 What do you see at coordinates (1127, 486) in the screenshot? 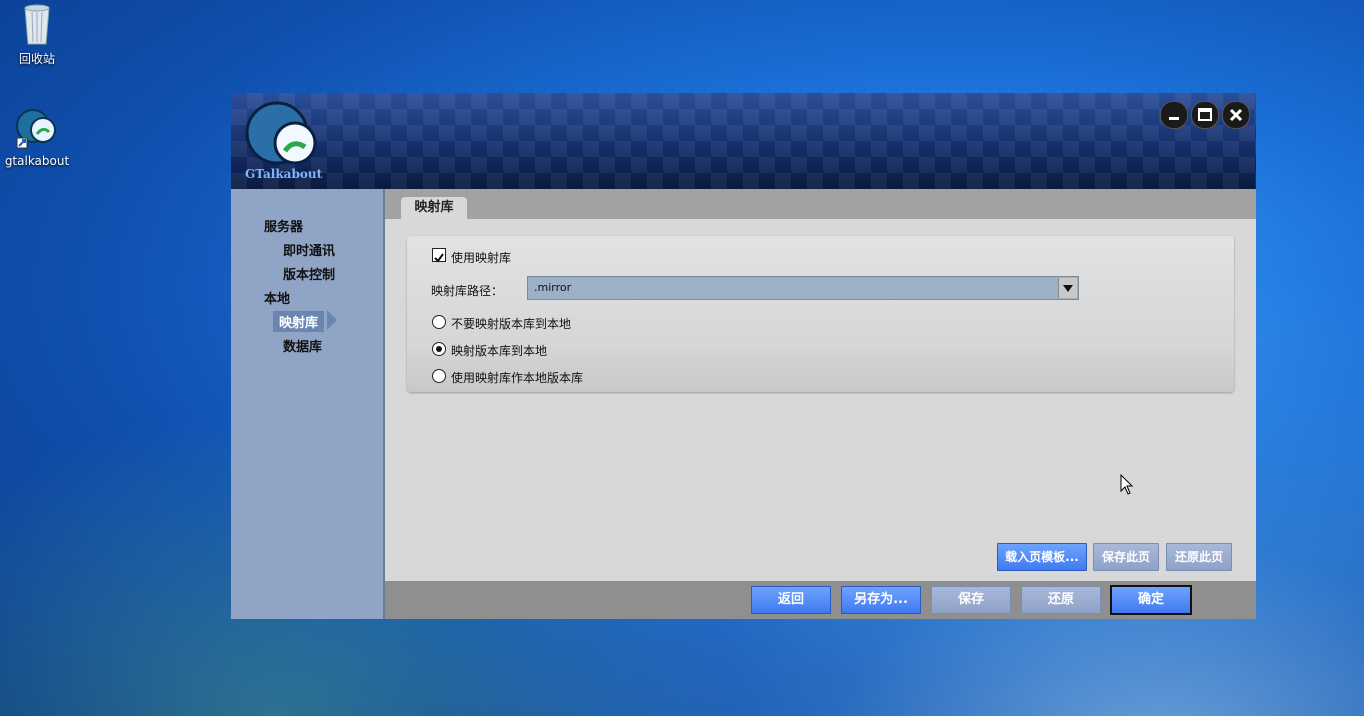
I see `mouse-pointer-icon` at bounding box center [1127, 486].